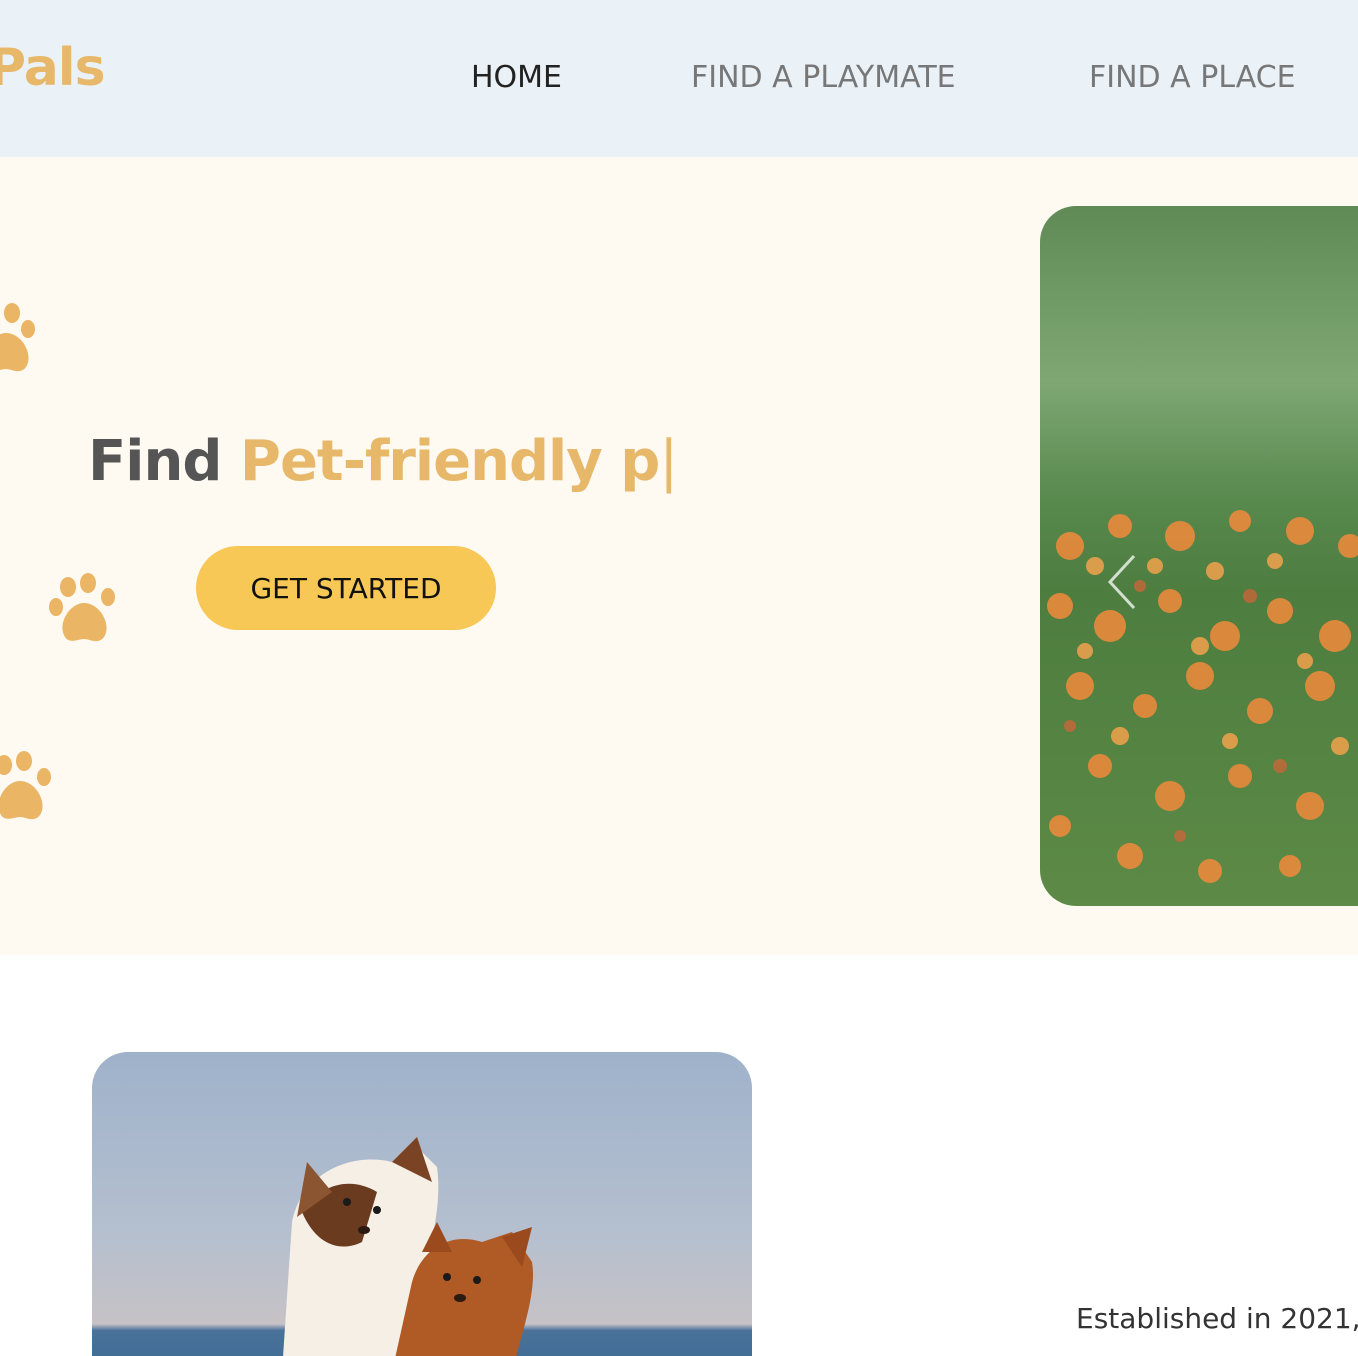 The width and height of the screenshot is (1358, 1356). I want to click on hero-title: Find Pet-friendly p|, so click(383, 461).